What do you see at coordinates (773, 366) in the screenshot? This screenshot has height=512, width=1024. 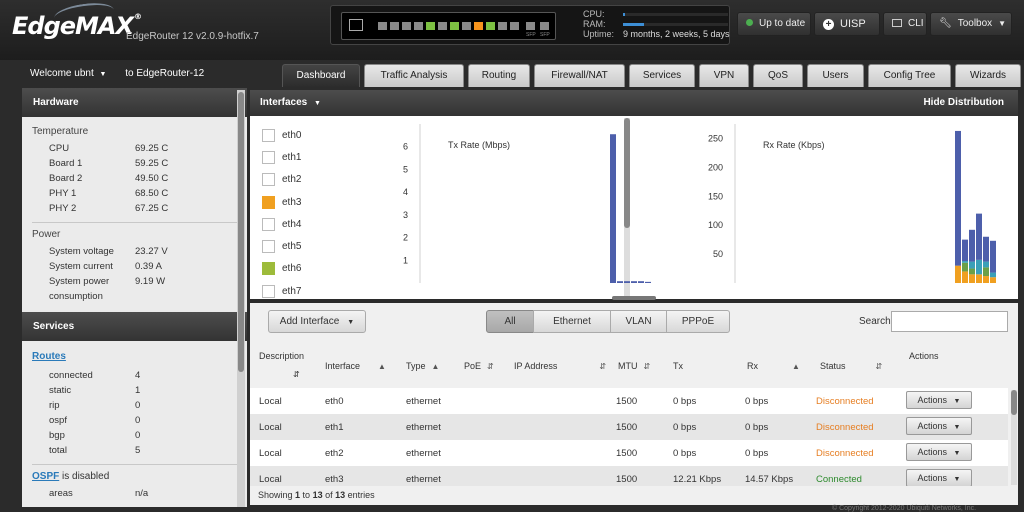 I see `col-rx: Rx ▲` at bounding box center [773, 366].